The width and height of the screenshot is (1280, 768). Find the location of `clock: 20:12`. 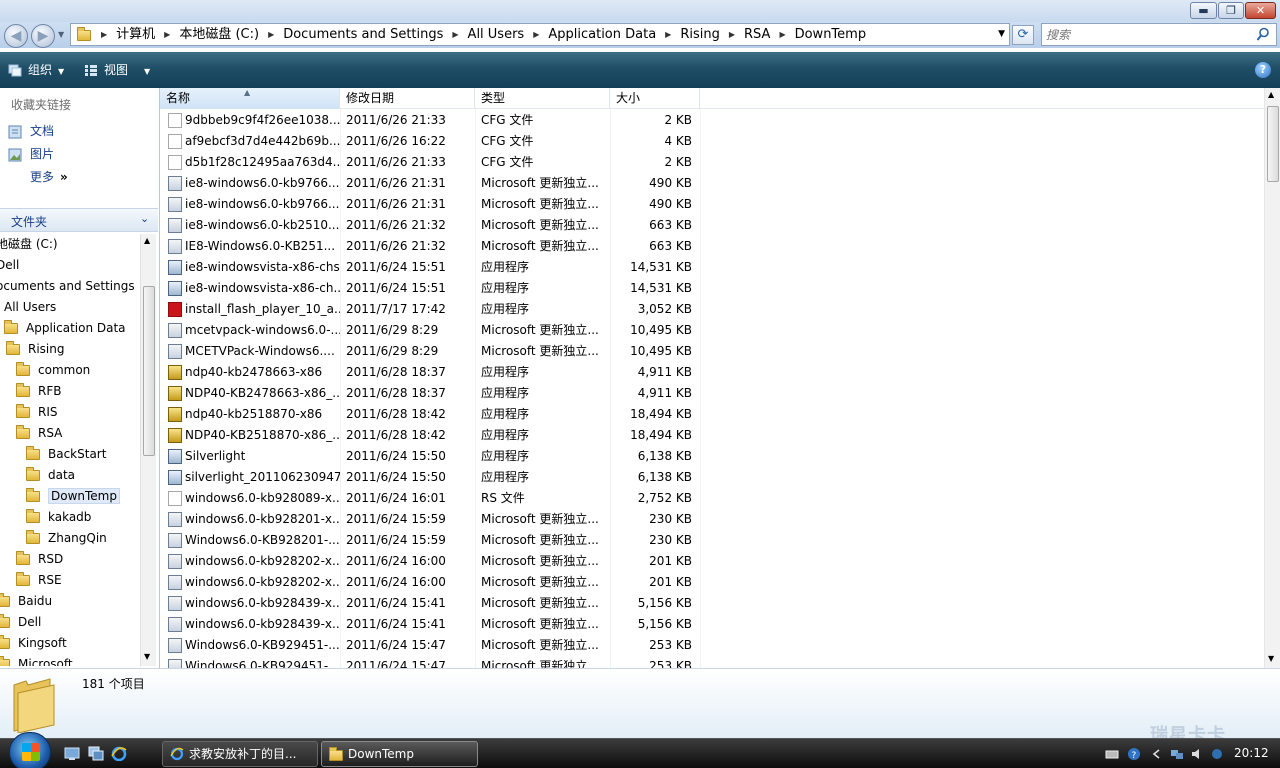

clock: 20:12 is located at coordinates (1251, 753).